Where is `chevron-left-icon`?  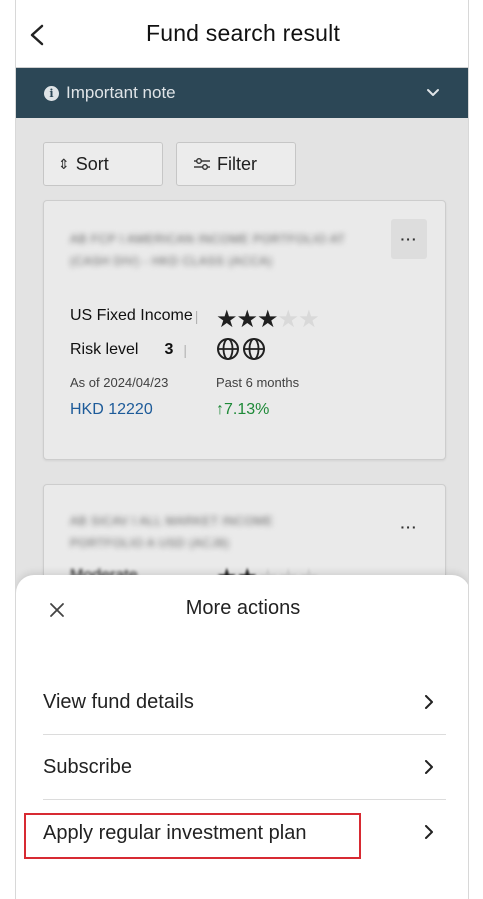 chevron-left-icon is located at coordinates (38, 35).